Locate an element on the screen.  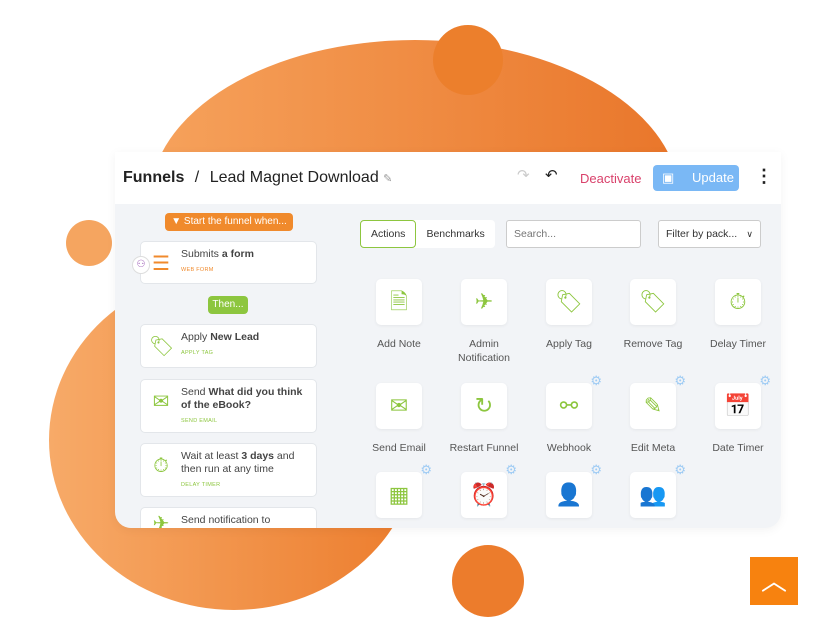
step-admin-notification: ✈ Send notification to is located at coordinates (228, 517).